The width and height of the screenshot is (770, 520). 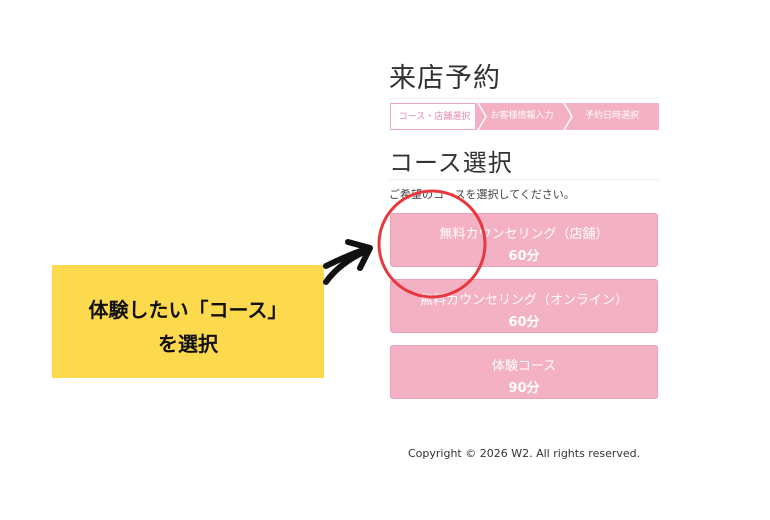 What do you see at coordinates (612, 116) in the screenshot?
I see `step-datetime-select: 予約日時選択` at bounding box center [612, 116].